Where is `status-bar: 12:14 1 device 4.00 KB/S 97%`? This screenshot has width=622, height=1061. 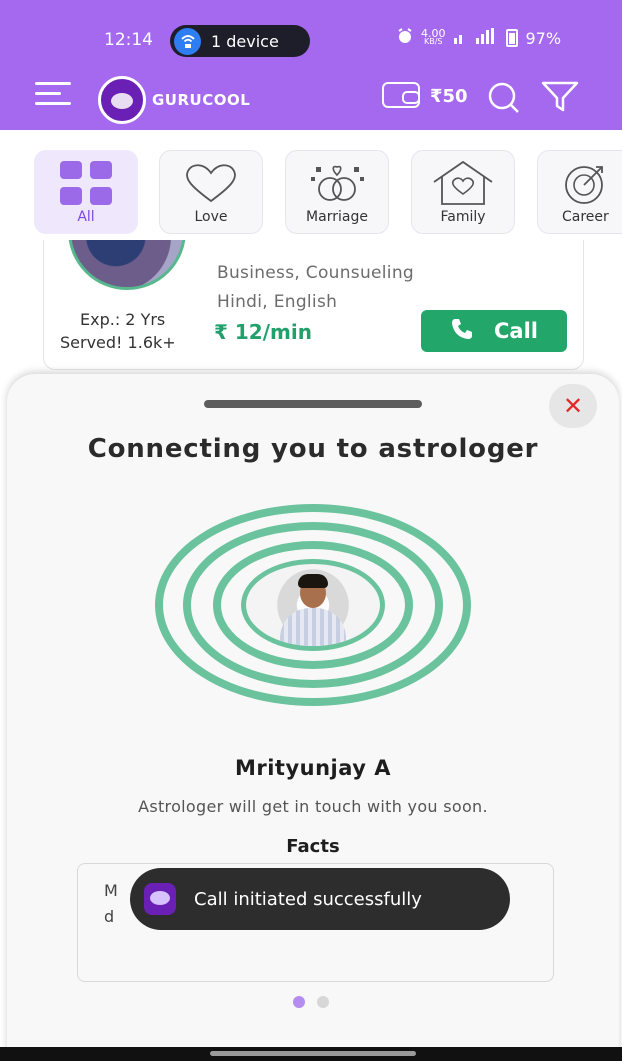
status-bar: 12:14 1 device 4.00 KB/S 97% is located at coordinates (311, 34).